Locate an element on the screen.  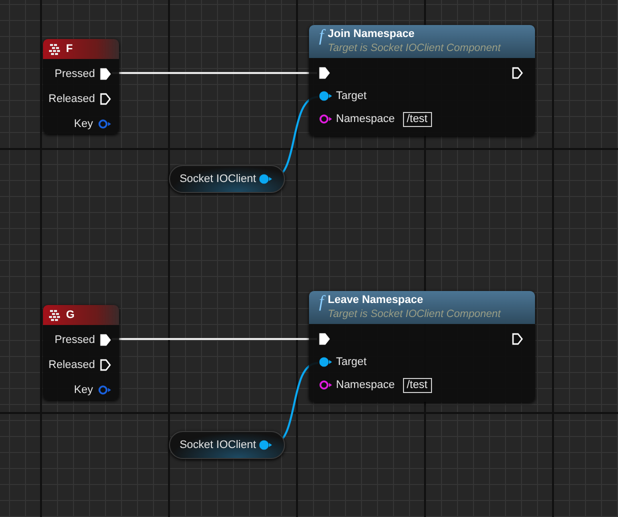
function-title: Leave Namespace is located at coordinates (376, 300).